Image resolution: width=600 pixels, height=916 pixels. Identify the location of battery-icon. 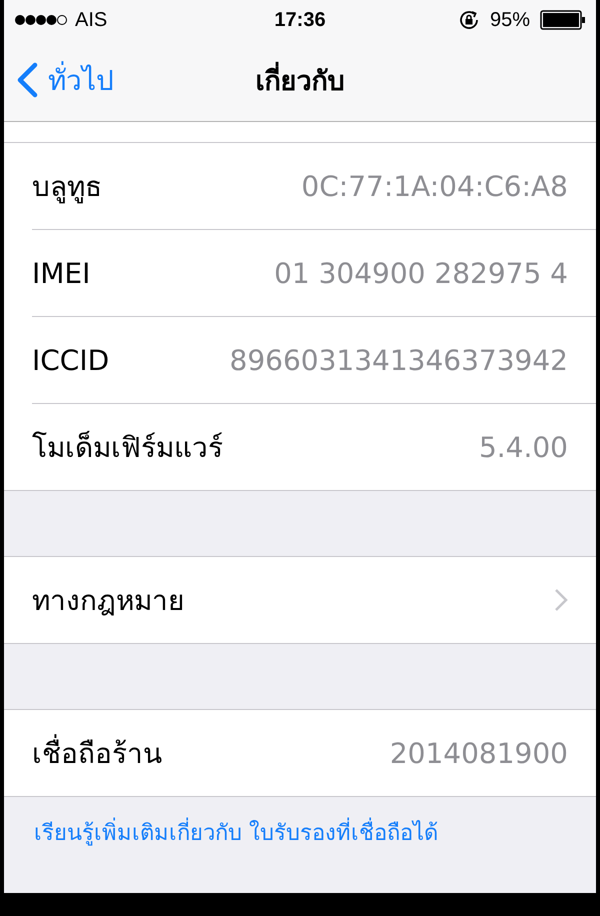
(563, 20).